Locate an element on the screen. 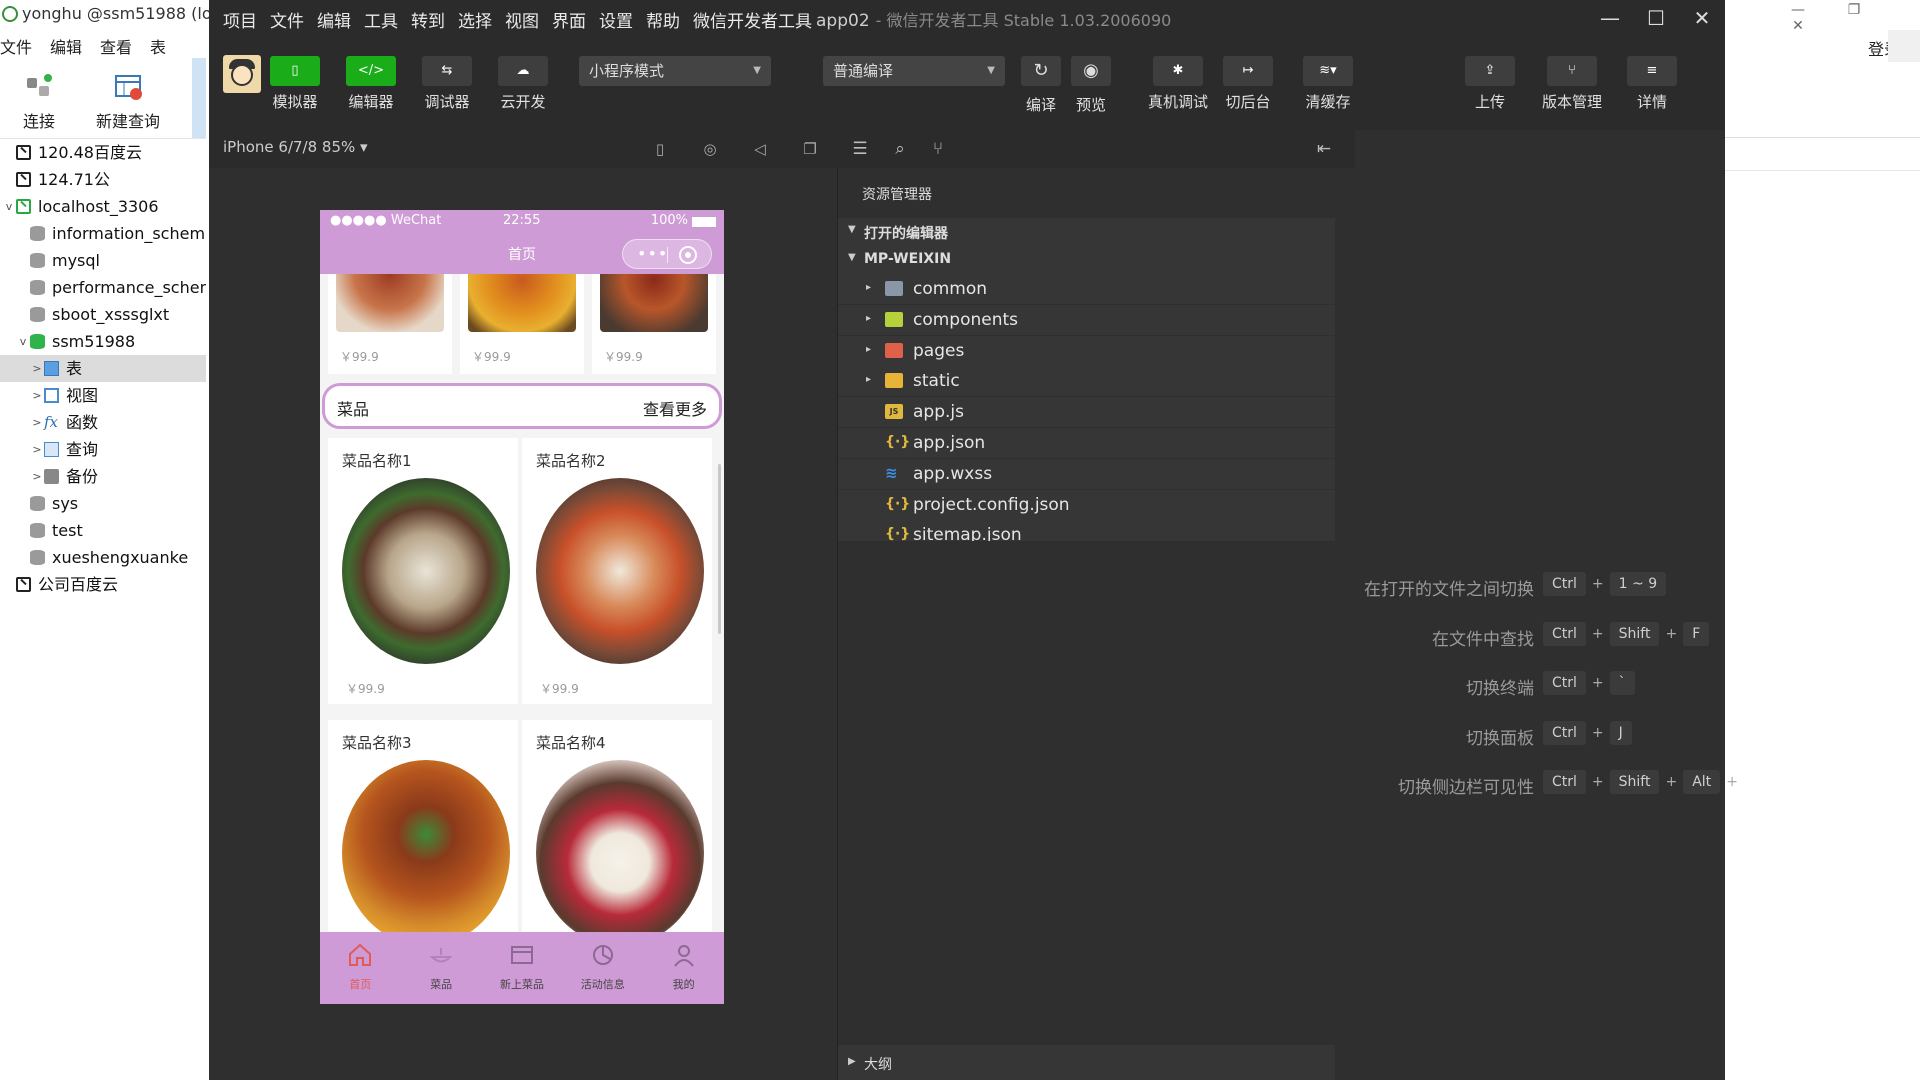 This screenshot has height=1080, width=1920. view-more-link: 查看更多 is located at coordinates (675, 408).